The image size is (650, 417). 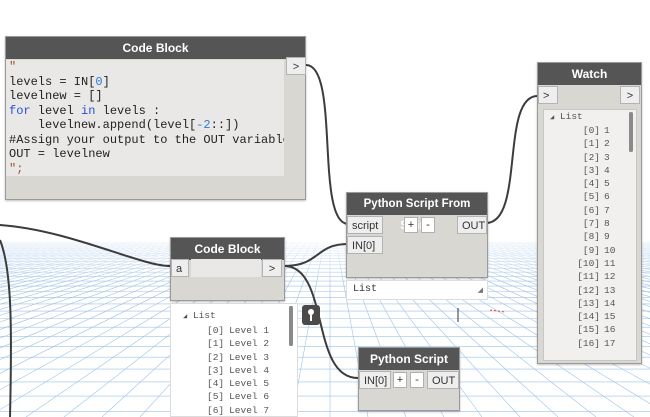 I want to click on wire-codeblock-to-script, so click(x=327, y=144).